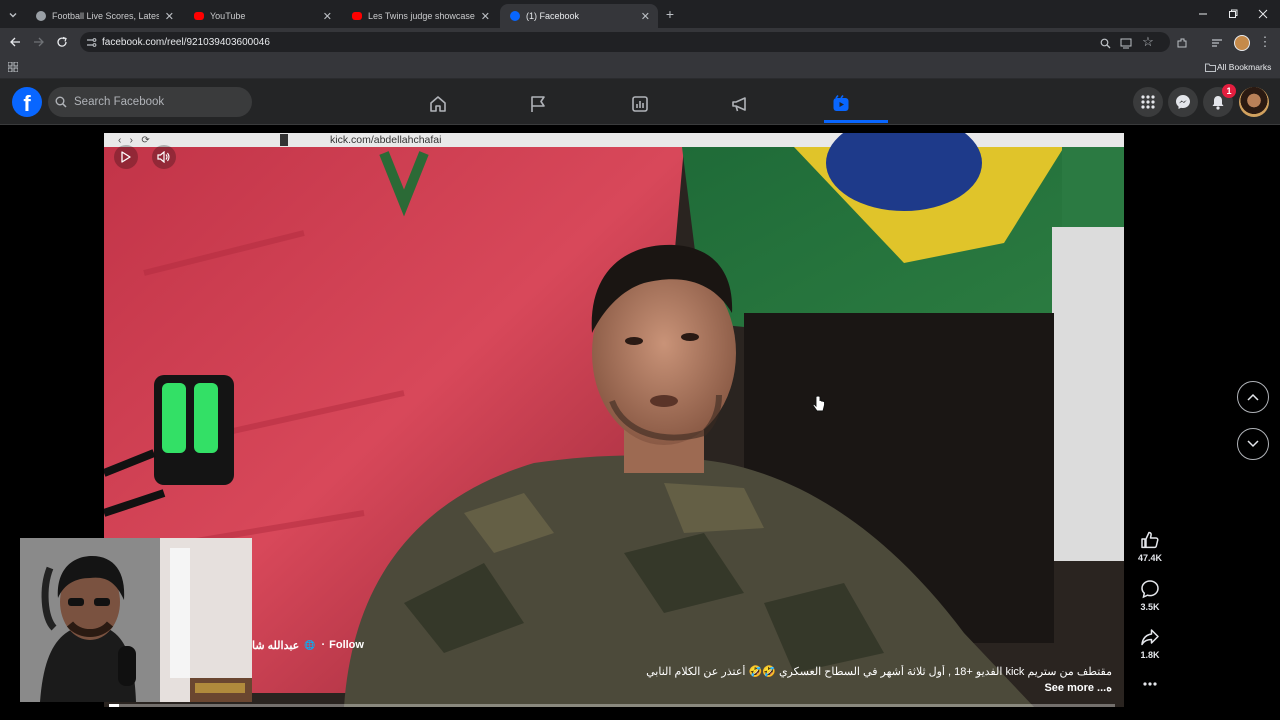  What do you see at coordinates (1105, 43) in the screenshot?
I see `zoom-icon` at bounding box center [1105, 43].